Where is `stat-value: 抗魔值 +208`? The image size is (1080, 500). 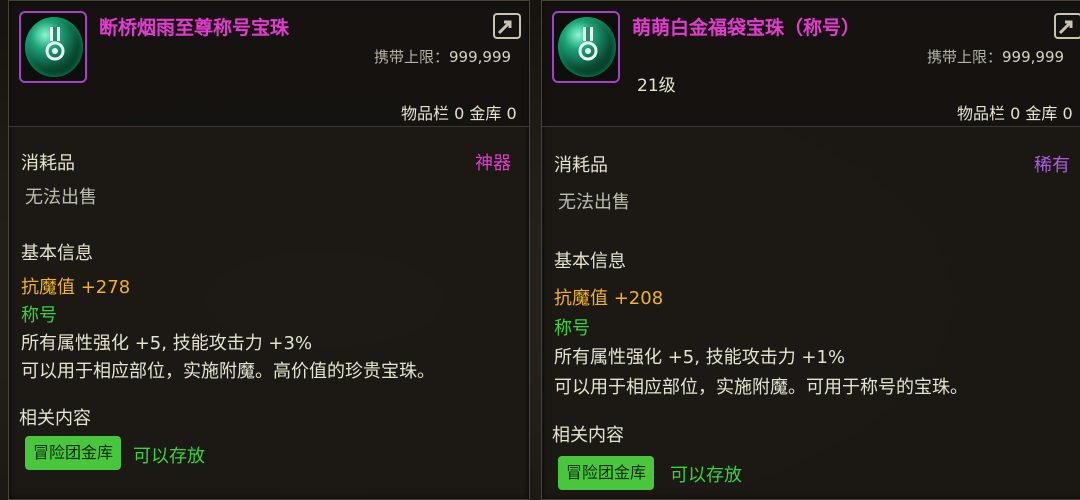 stat-value: 抗魔值 +208 is located at coordinates (609, 298).